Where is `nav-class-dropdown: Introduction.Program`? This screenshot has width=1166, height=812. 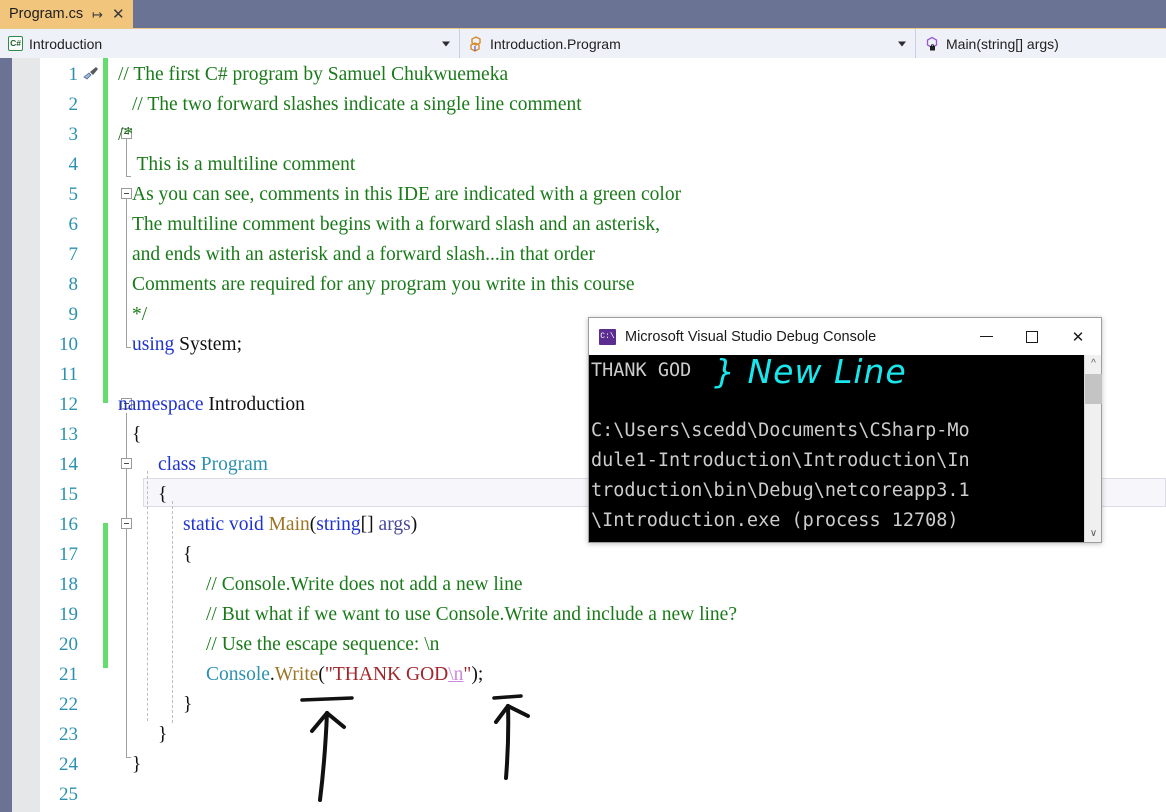
nav-class-dropdown: Introduction.Program is located at coordinates (688, 43).